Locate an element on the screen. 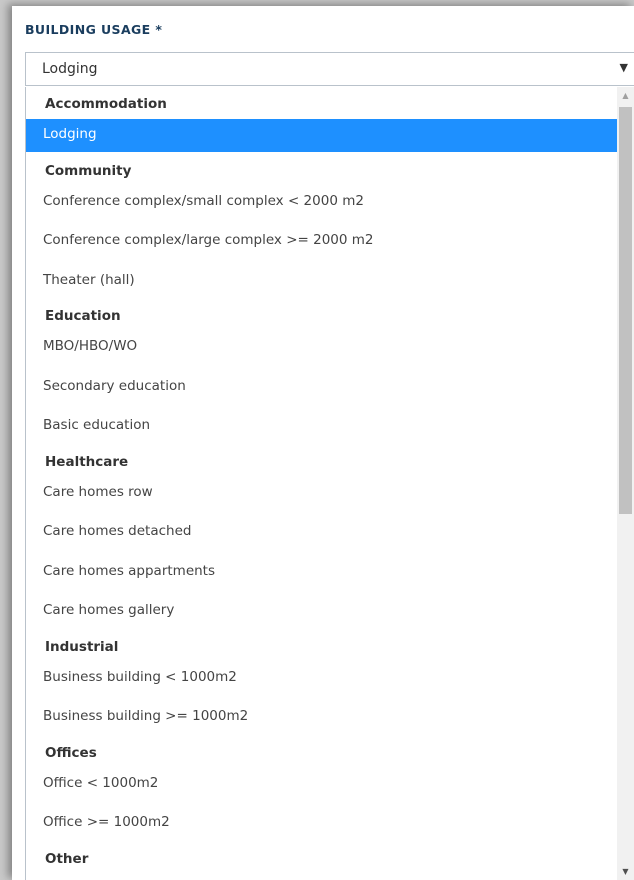 This screenshot has width=634, height=880. scrollbar-thumb is located at coordinates (625, 310).